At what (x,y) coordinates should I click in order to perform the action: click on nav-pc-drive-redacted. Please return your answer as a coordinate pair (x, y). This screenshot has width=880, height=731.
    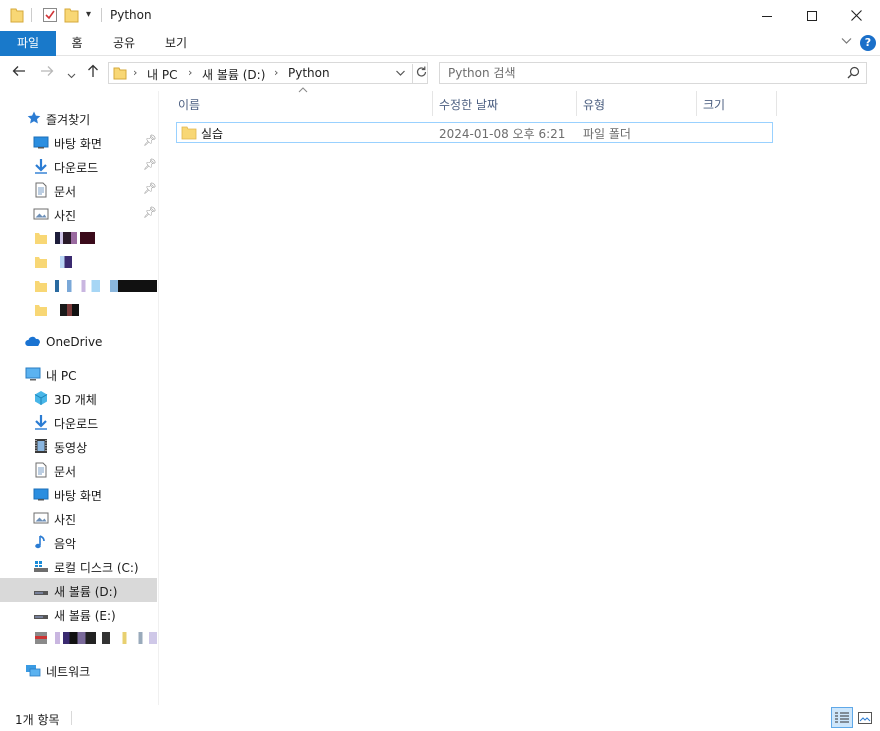
    Looking at the image, I should click on (78, 638).